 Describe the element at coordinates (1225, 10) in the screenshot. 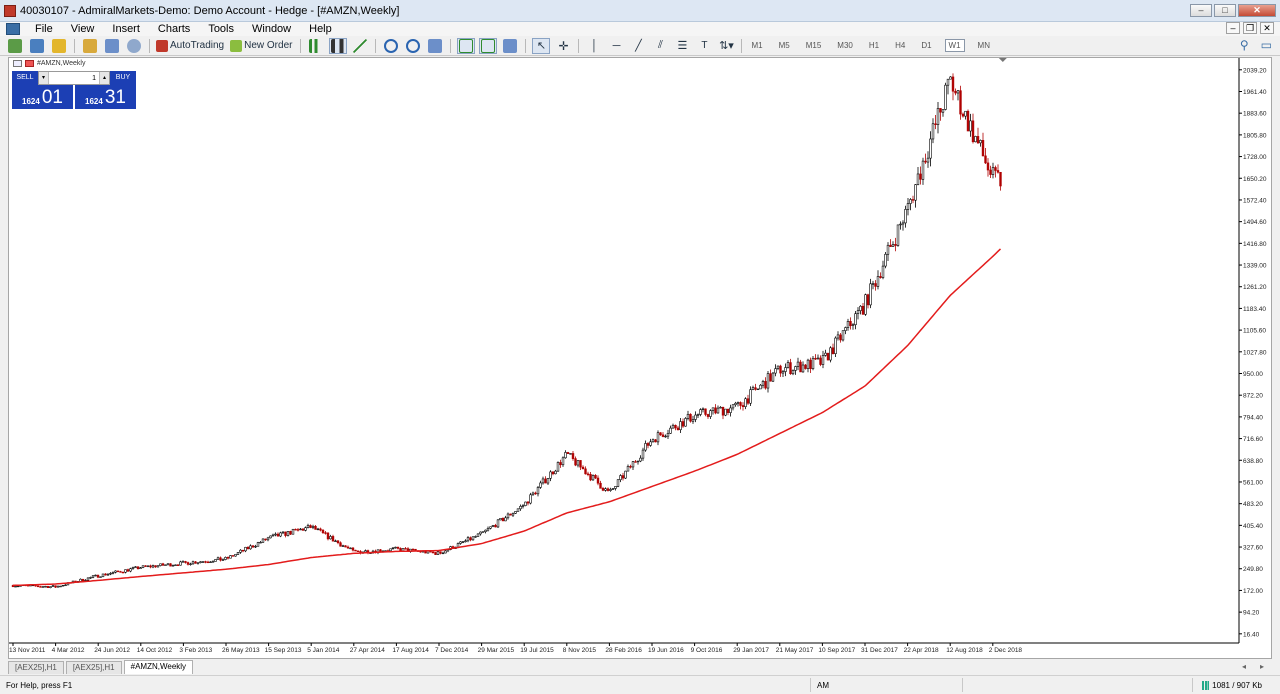

I see `maximize-button: □` at that location.